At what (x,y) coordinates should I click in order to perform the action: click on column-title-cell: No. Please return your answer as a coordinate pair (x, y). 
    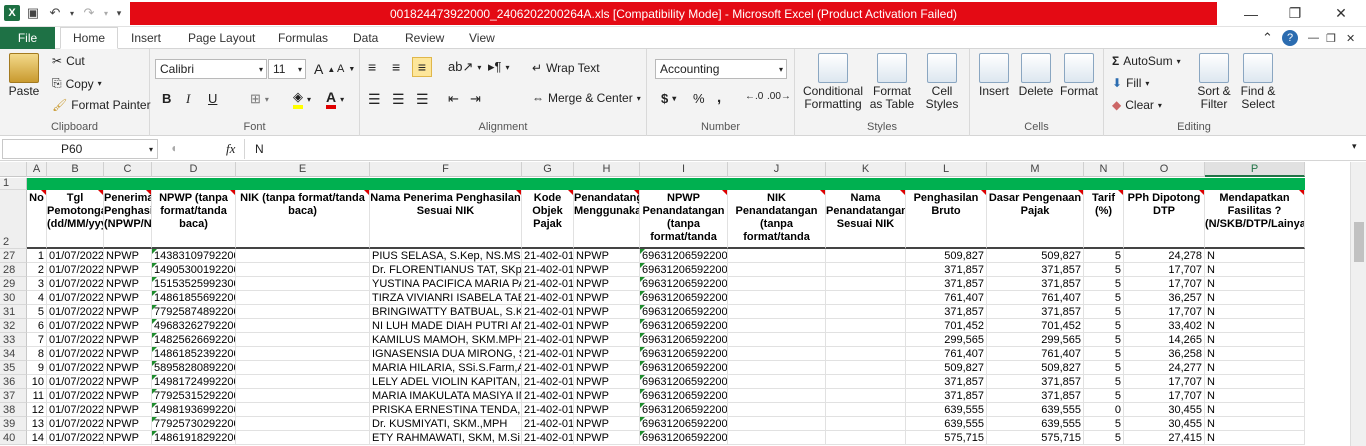
    Looking at the image, I should click on (37, 219).